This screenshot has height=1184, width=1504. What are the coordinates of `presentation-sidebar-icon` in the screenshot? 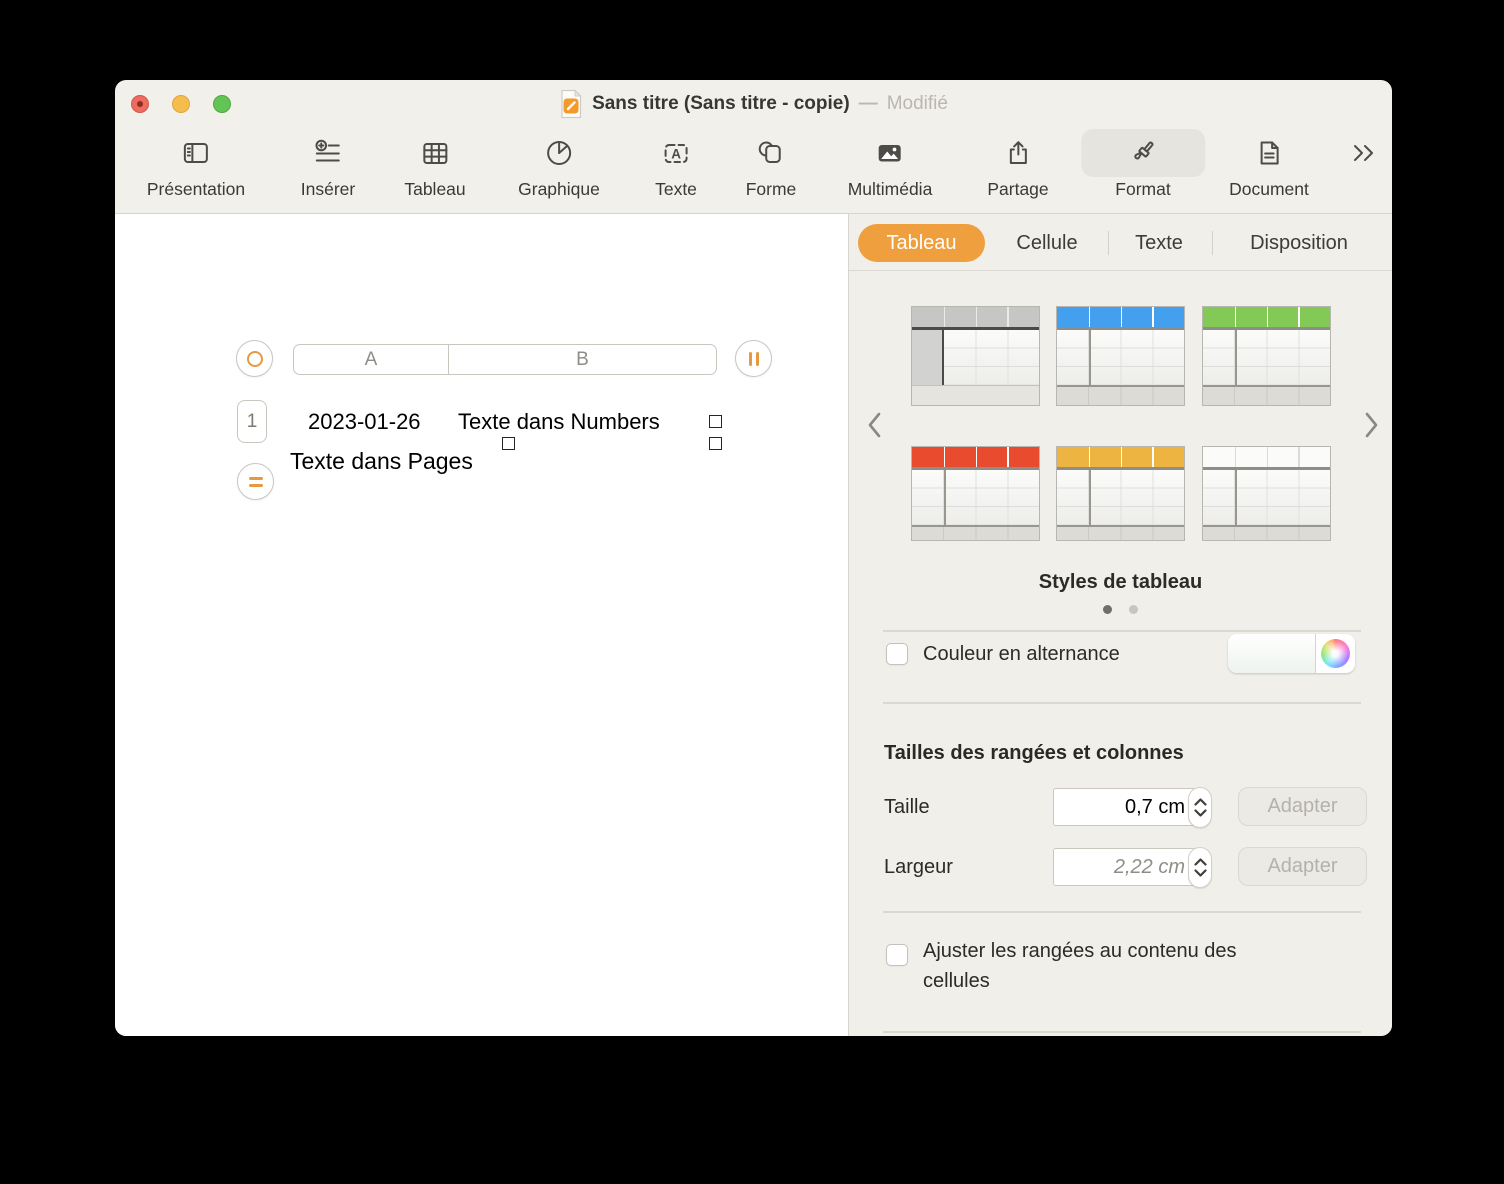 It's located at (196, 153).